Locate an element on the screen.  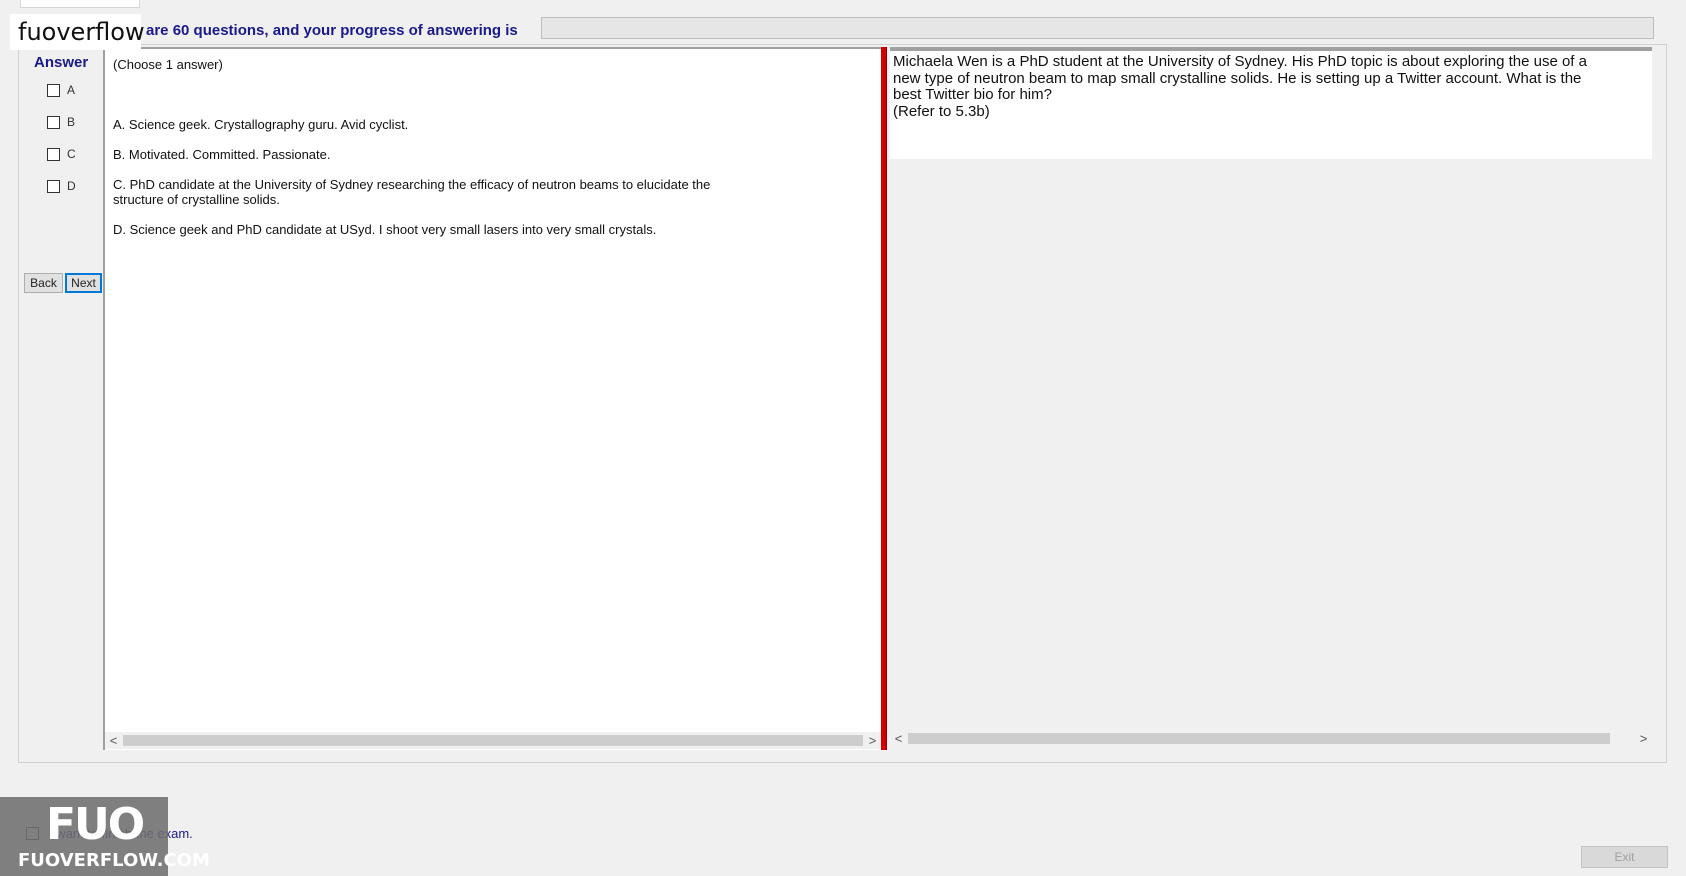
stem-reference: (Refer to 5.3b) is located at coordinates (941, 111).